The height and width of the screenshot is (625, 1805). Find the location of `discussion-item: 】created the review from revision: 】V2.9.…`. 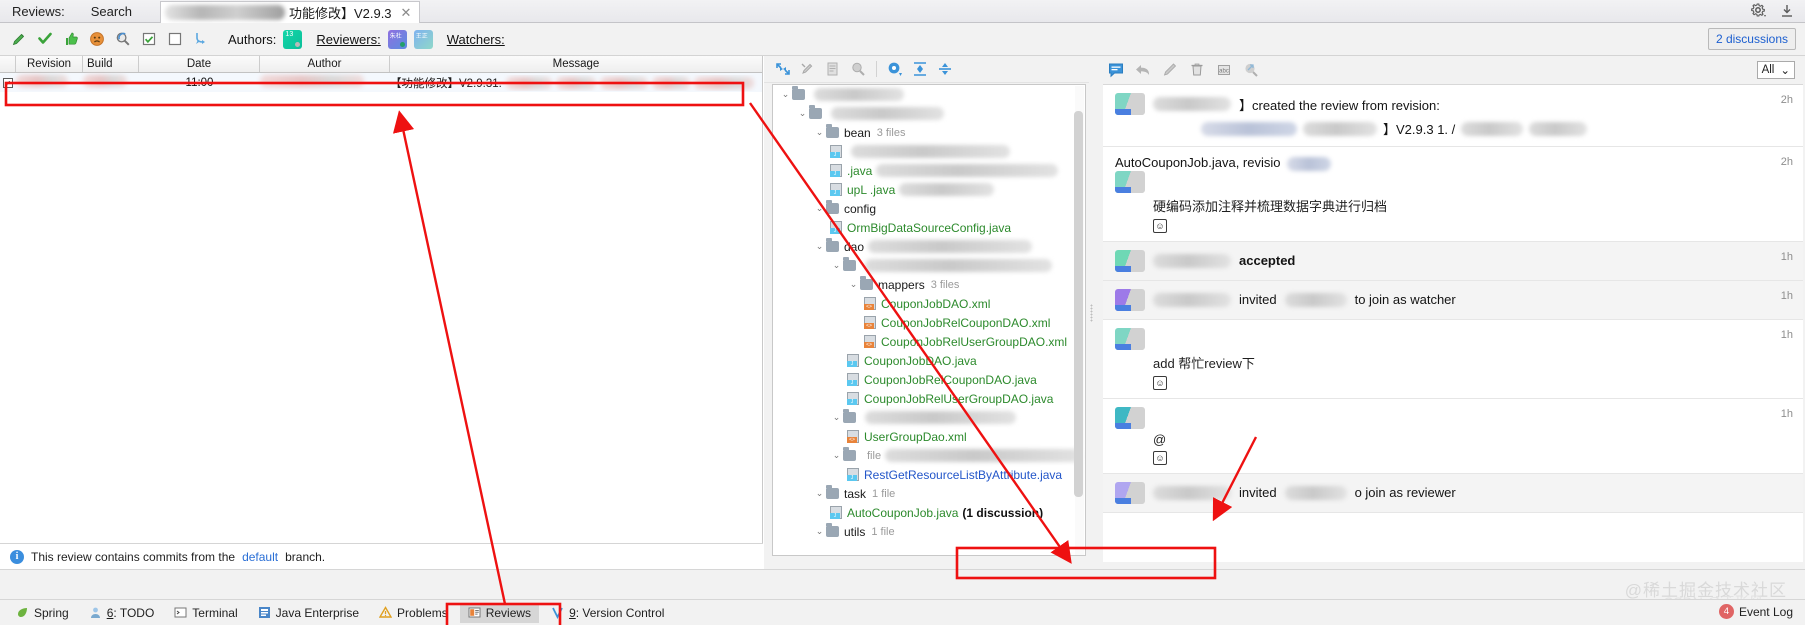

discussion-item: 】created the review from revision: 】V2.9.… is located at coordinates (1453, 116).